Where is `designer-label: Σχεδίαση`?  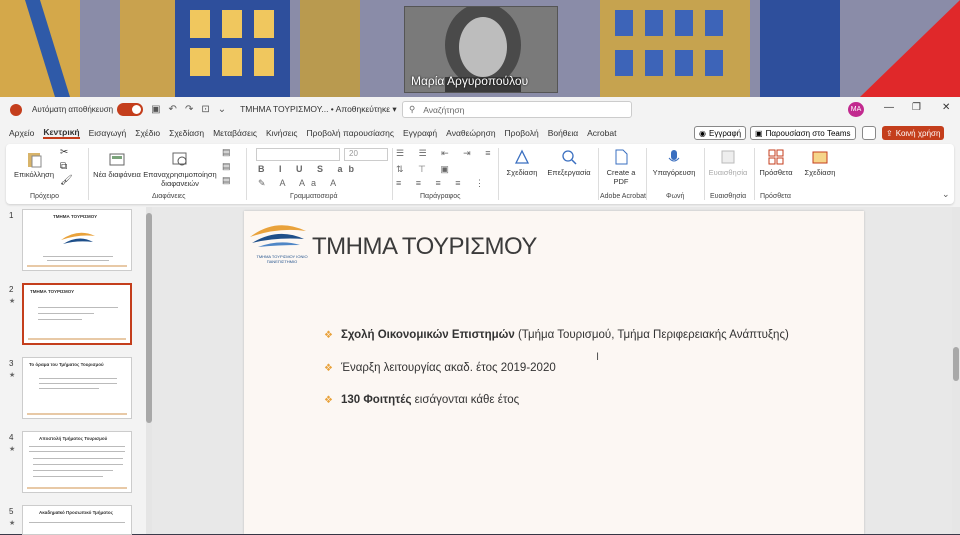
designer-label: Σχεδίαση is located at coordinates (820, 172).